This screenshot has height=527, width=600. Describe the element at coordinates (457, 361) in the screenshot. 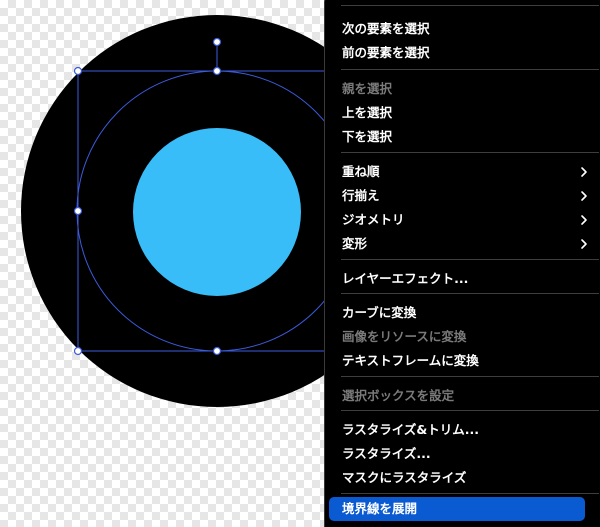

I see `menu-item-convert-to-text-frame: テキストフレームに変換` at that location.